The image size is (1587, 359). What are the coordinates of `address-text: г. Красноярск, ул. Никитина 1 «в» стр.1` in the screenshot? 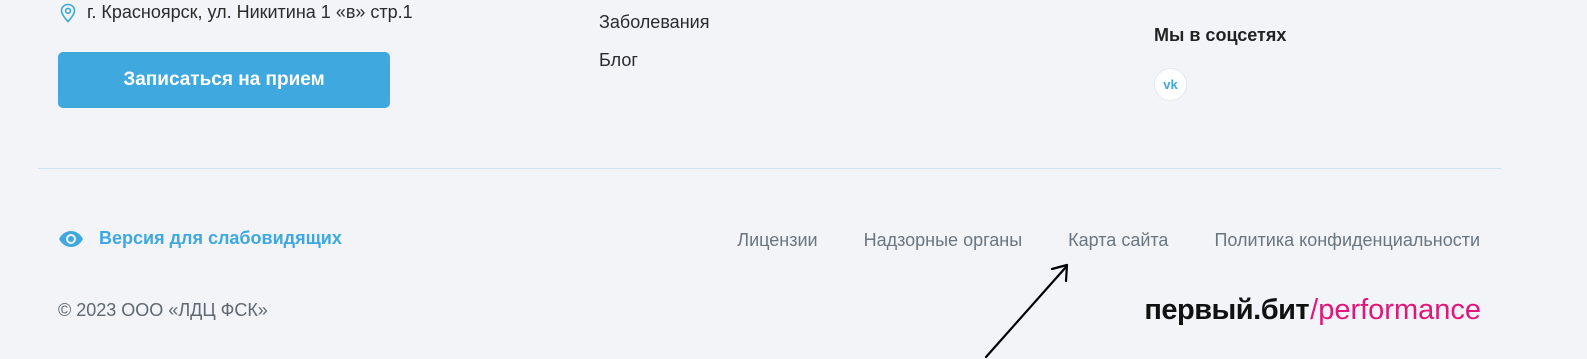 It's located at (250, 12).